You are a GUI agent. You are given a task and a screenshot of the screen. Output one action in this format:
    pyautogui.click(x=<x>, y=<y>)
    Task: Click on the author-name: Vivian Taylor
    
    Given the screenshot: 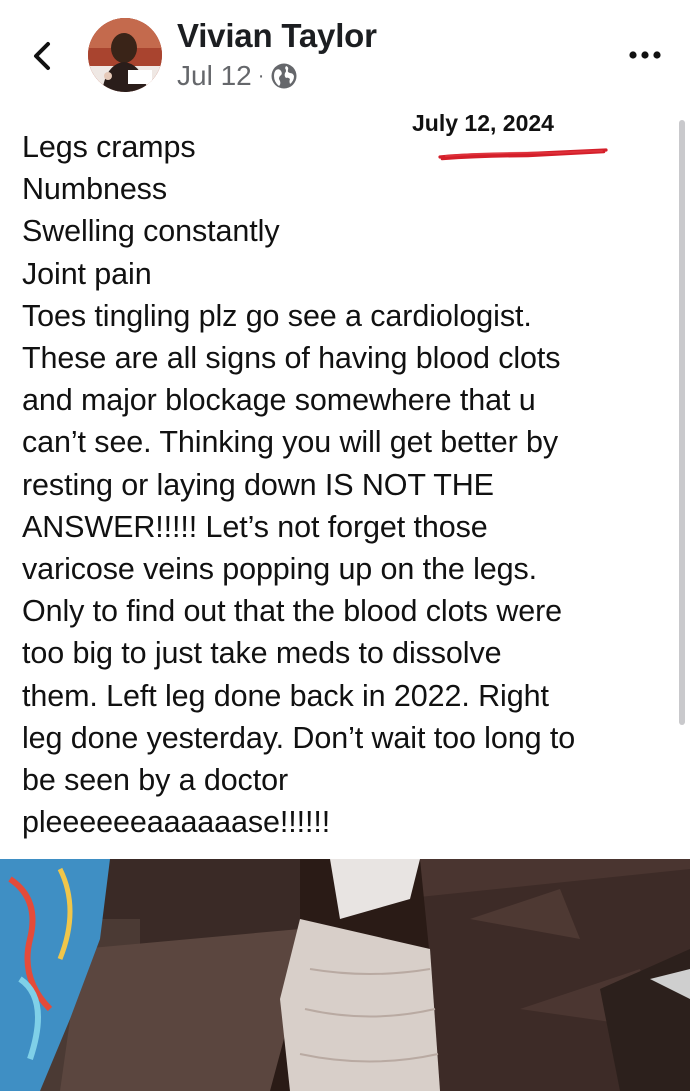 What is the action you would take?
    pyautogui.click(x=277, y=36)
    